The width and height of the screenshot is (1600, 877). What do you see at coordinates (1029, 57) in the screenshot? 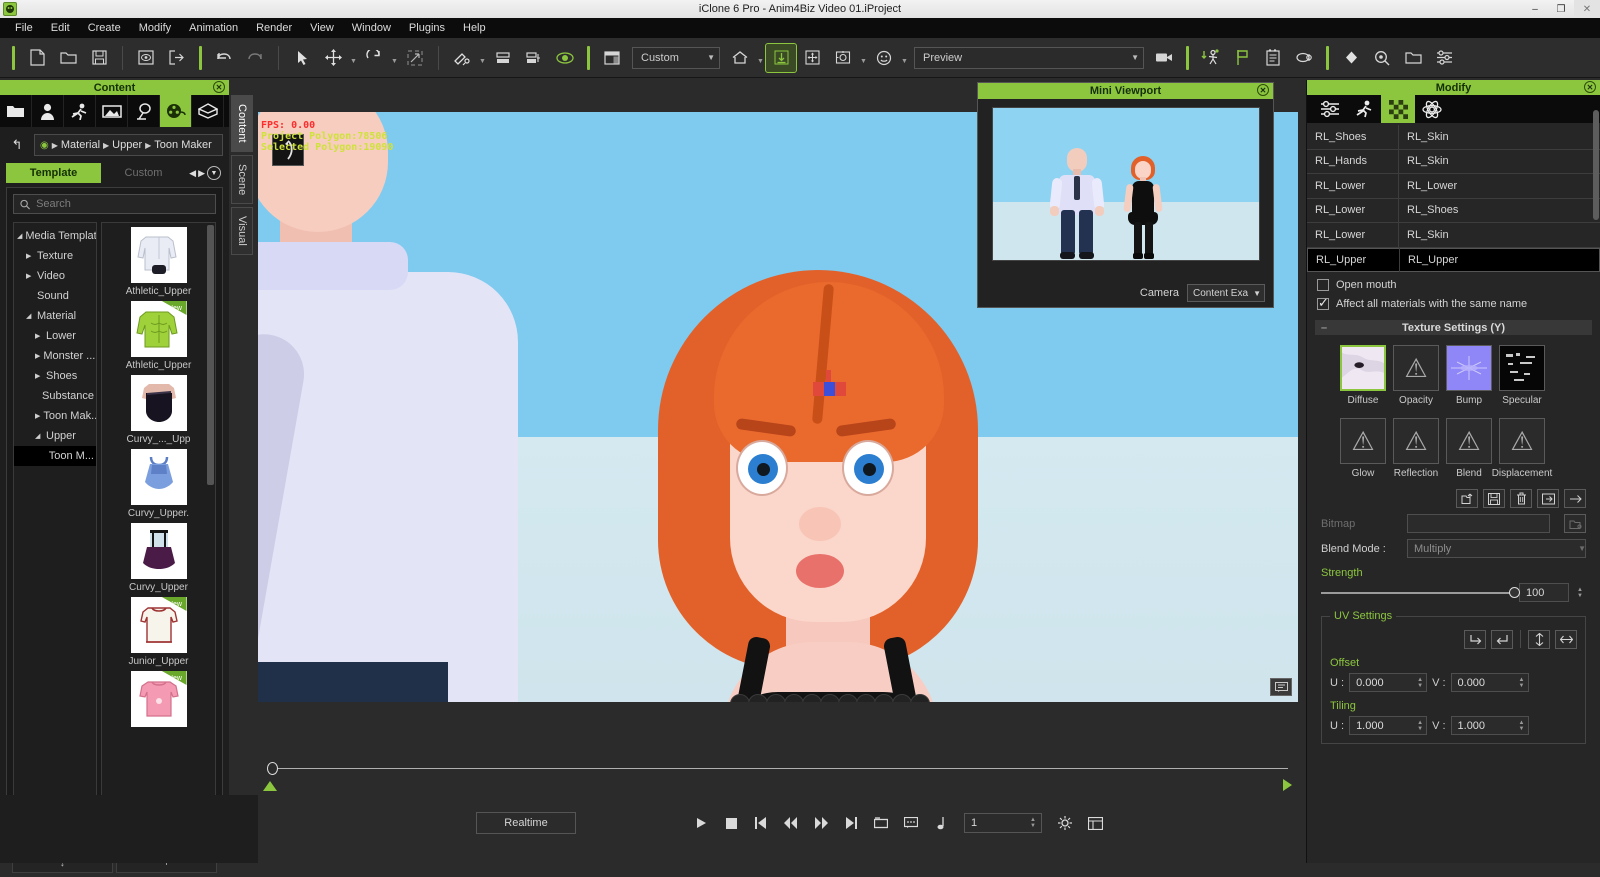
I see `render-quality-dropdown: Preview ▼` at bounding box center [1029, 57].